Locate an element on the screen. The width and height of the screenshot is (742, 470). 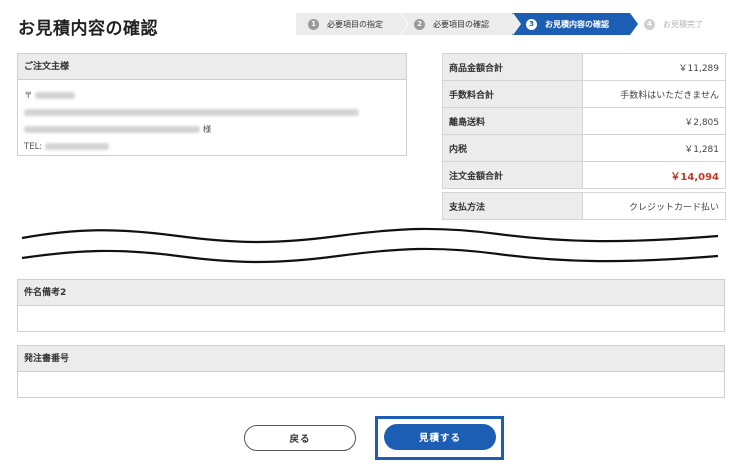
summary-value: 手数料はいただきません is located at coordinates (654, 94).